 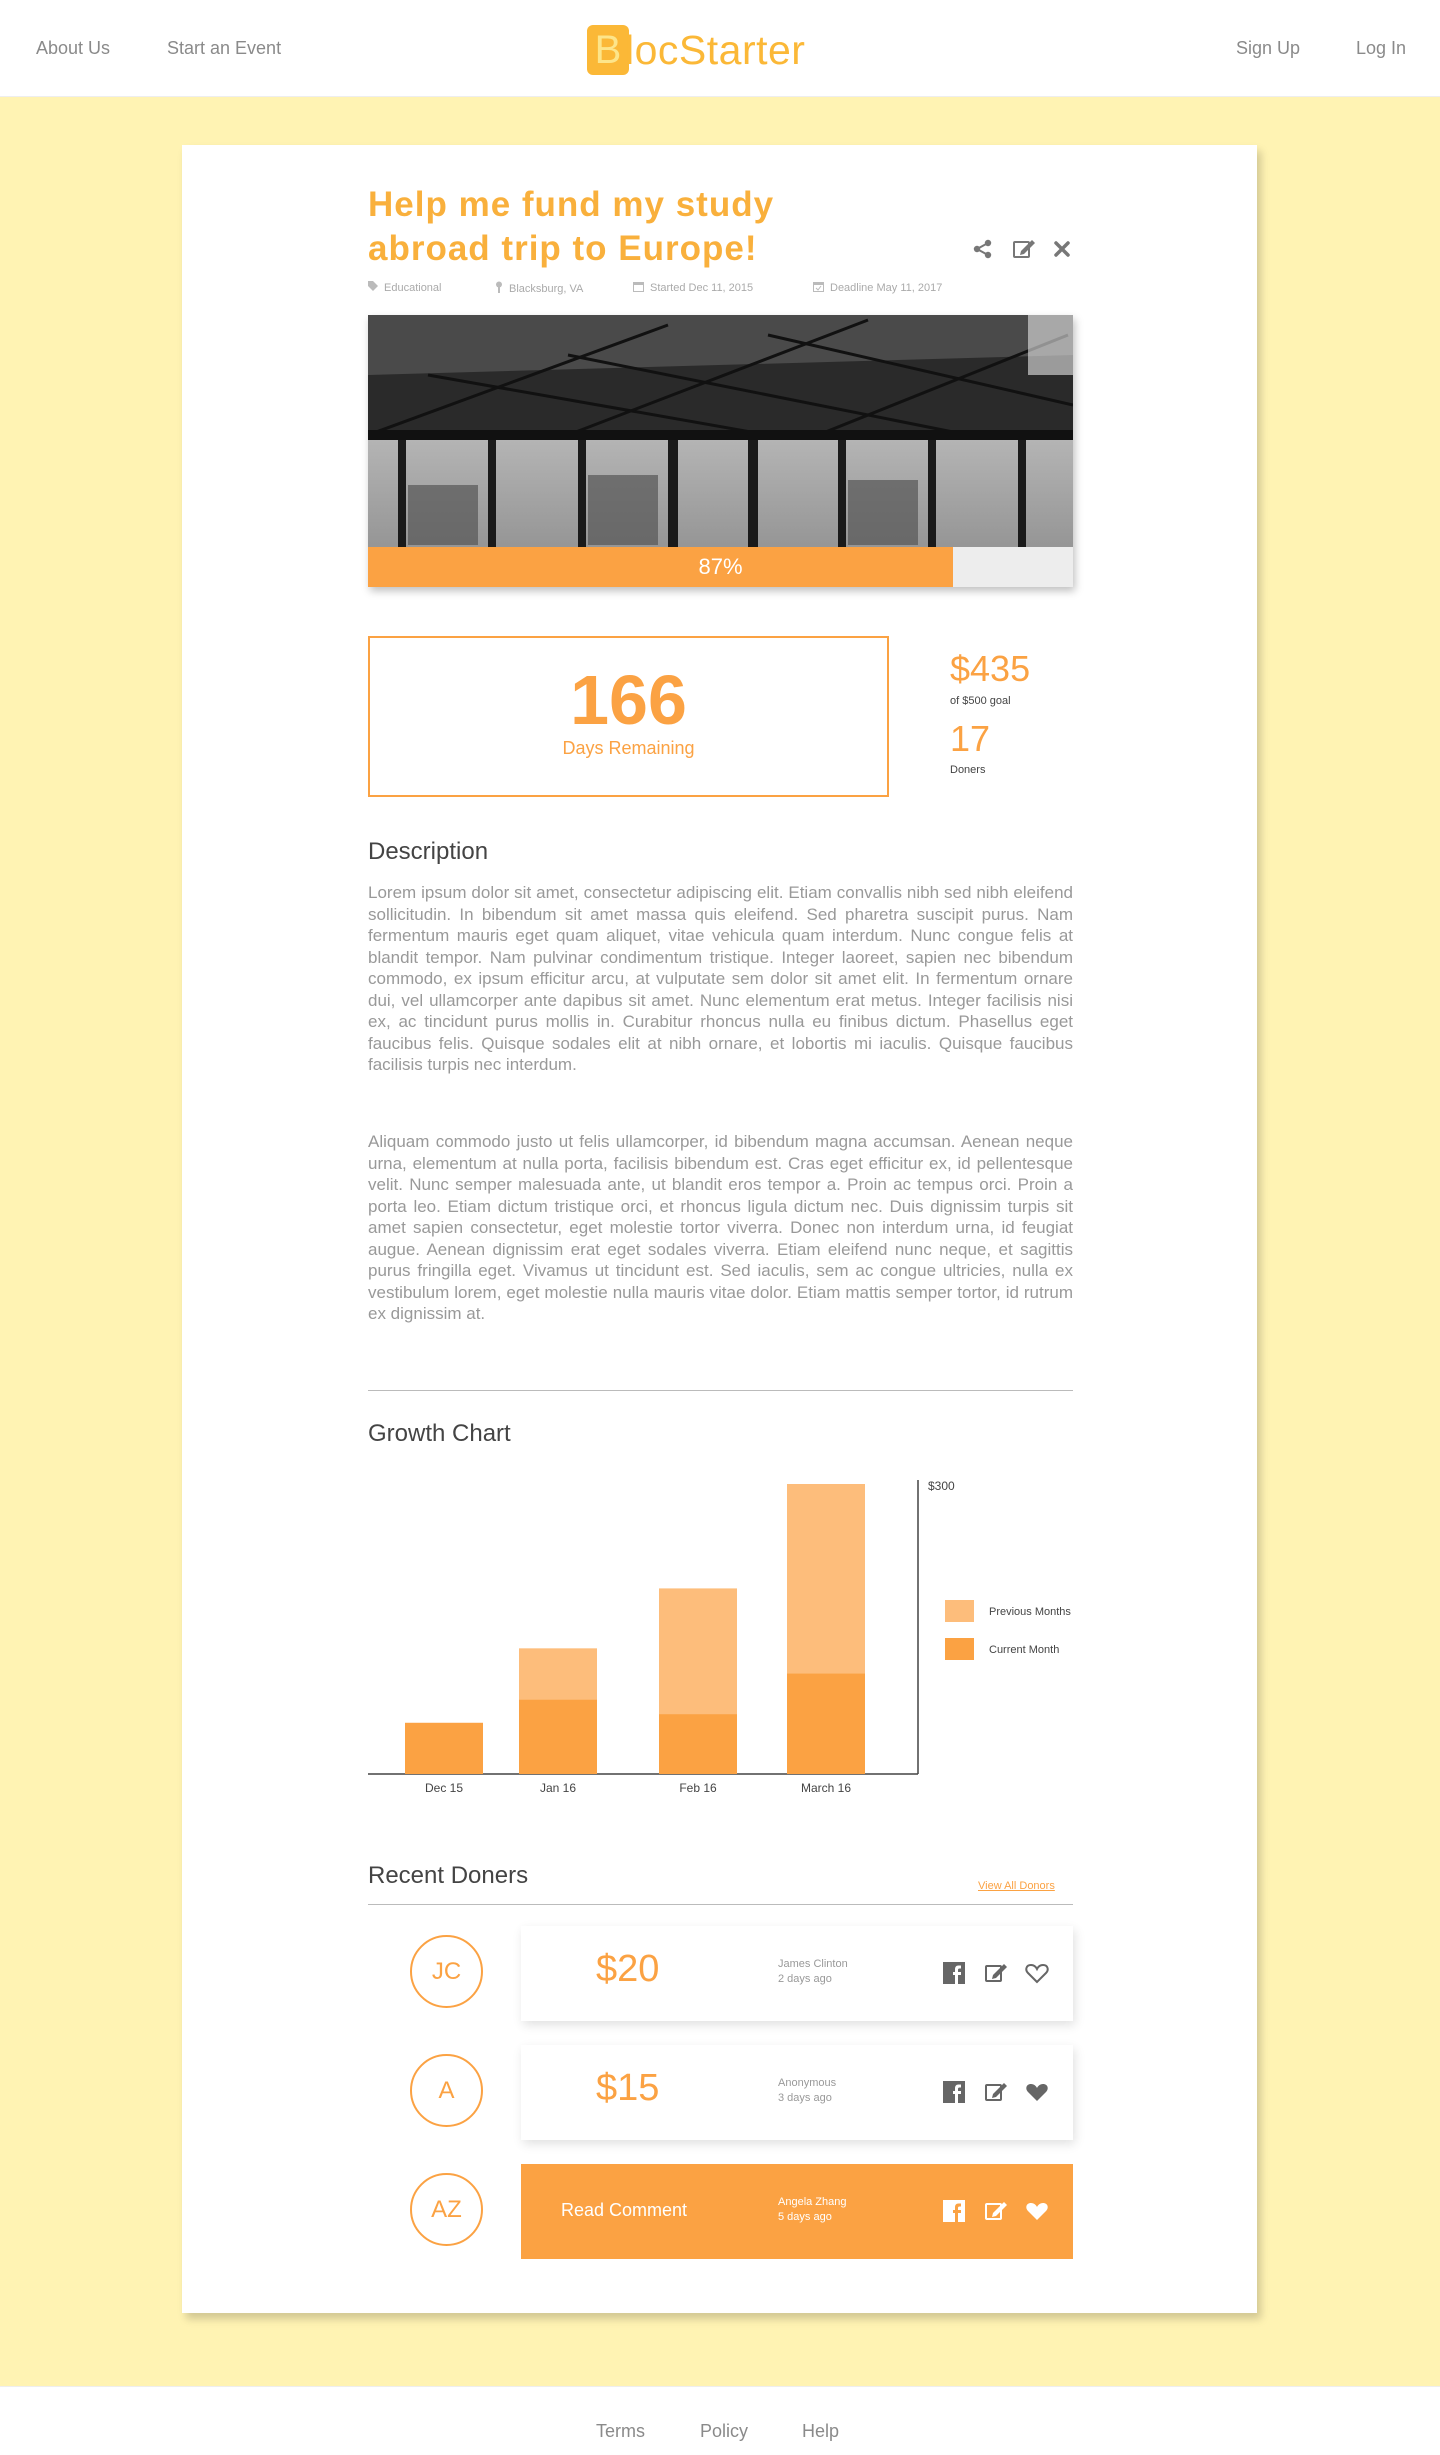 I want to click on donor-card-active: Read Comment Angela Zhang 5 days ago, so click(x=797, y=2211).